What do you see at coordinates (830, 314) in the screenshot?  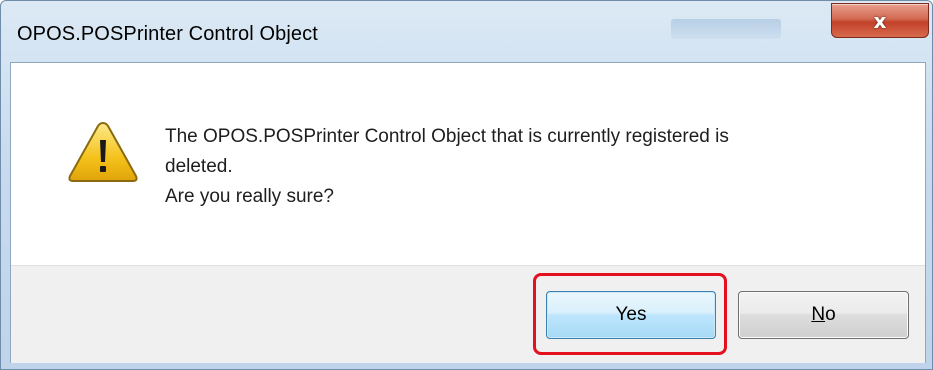 I see `no-button-label-rest: o` at bounding box center [830, 314].